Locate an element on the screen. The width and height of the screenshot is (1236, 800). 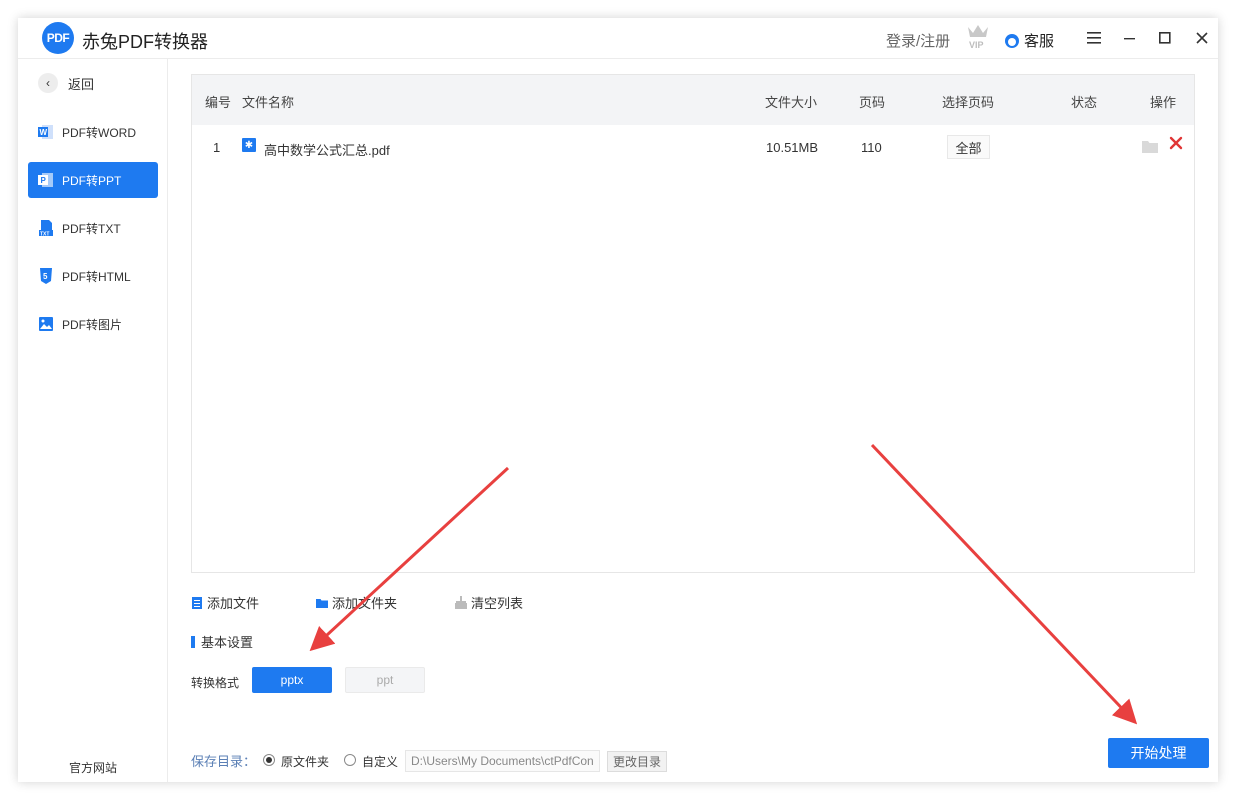
back-button: ‹ 返回 is located at coordinates (66, 83).